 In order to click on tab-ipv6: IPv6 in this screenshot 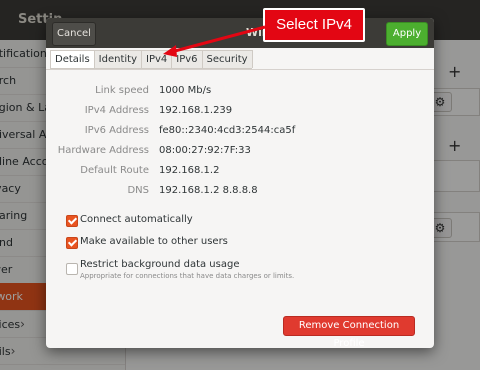, I will do `click(187, 59)`.